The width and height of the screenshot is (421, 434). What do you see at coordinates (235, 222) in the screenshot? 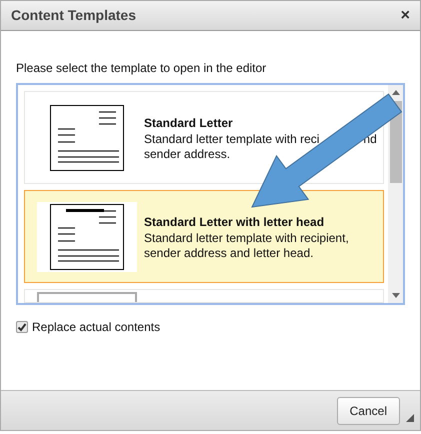
I see `template-title: Standard Letter with letter head` at bounding box center [235, 222].